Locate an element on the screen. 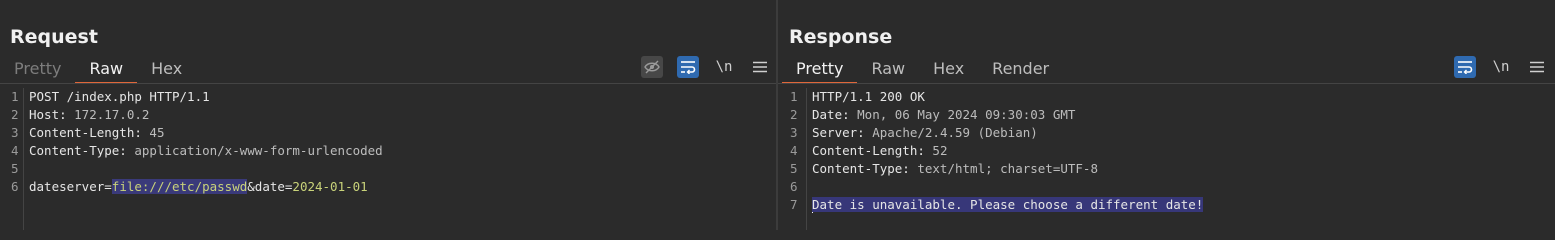 The image size is (1555, 240). request-toolbar: \n is located at coordinates (706, 67).